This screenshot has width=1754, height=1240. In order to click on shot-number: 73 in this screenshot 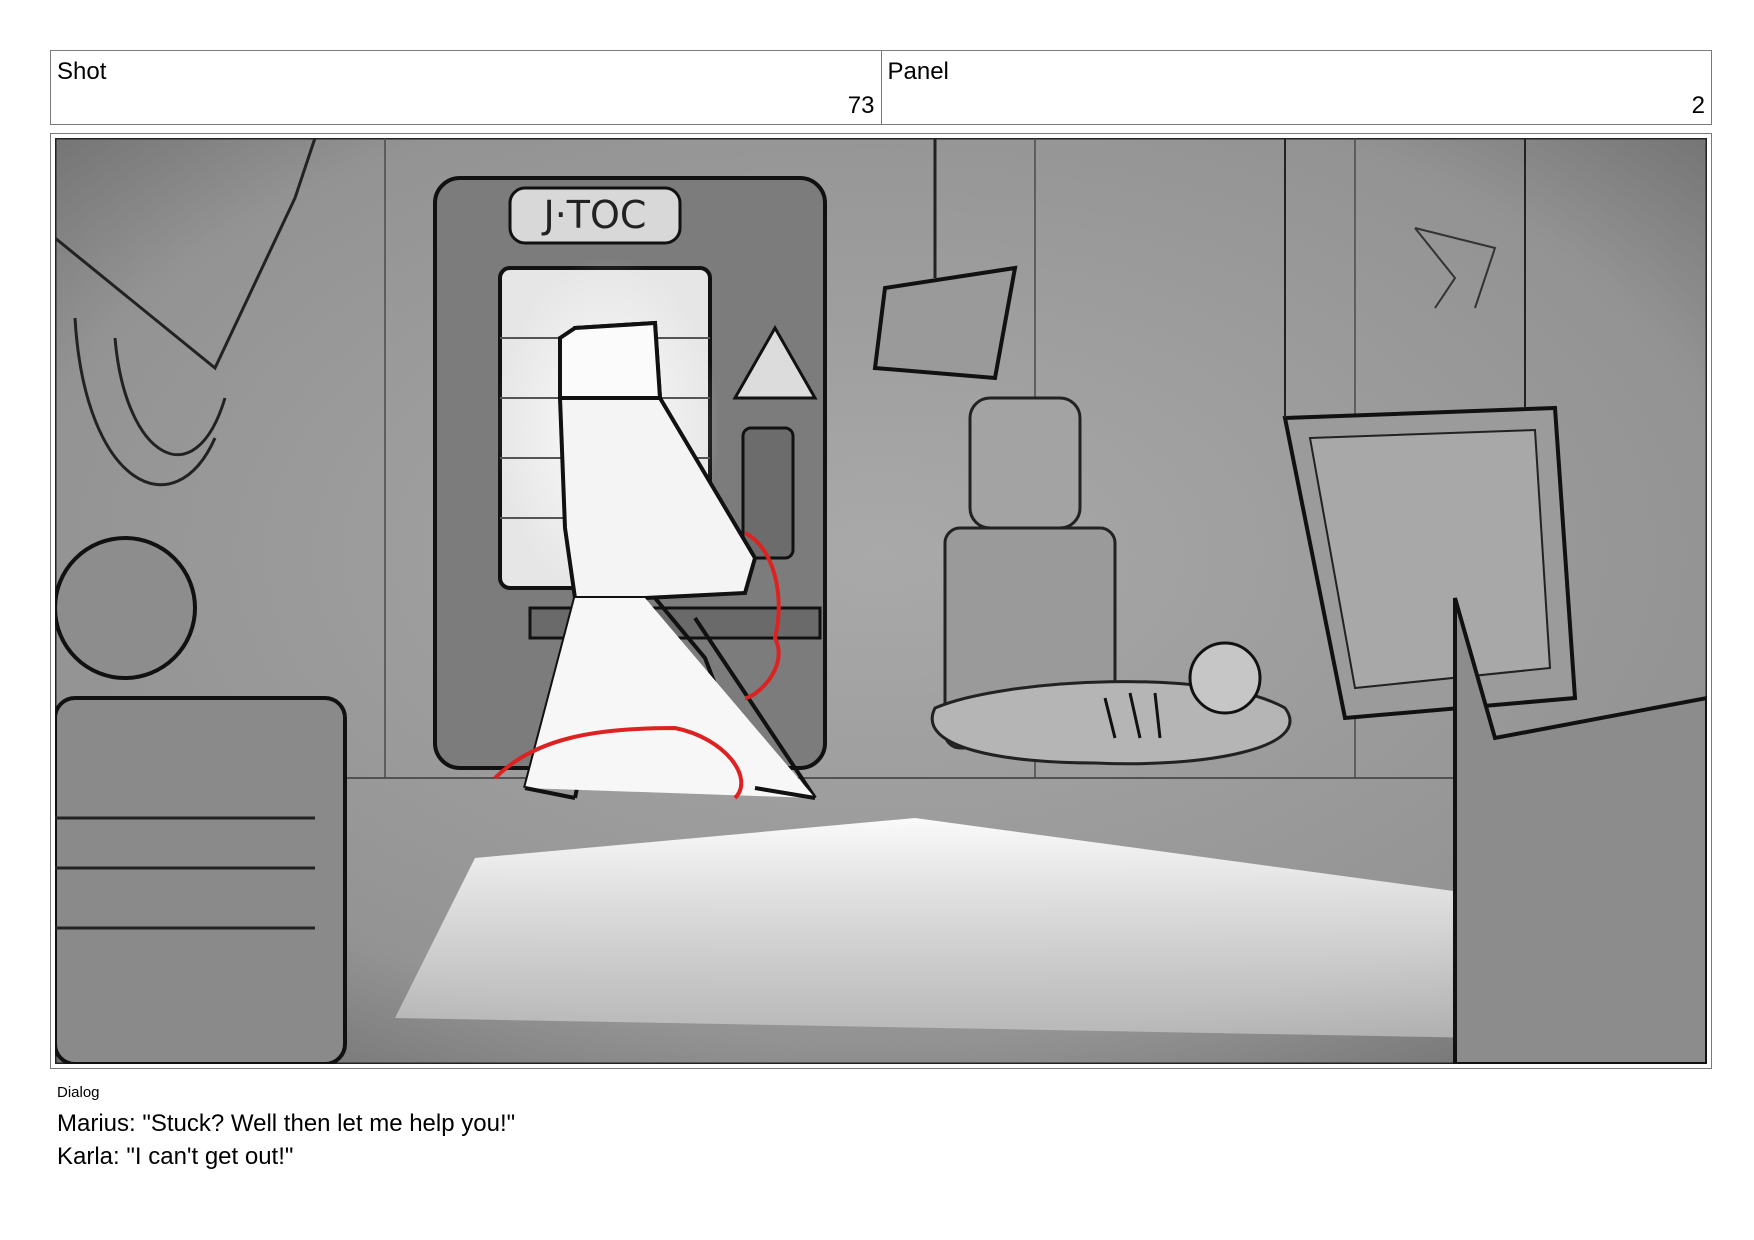, I will do `click(861, 105)`.